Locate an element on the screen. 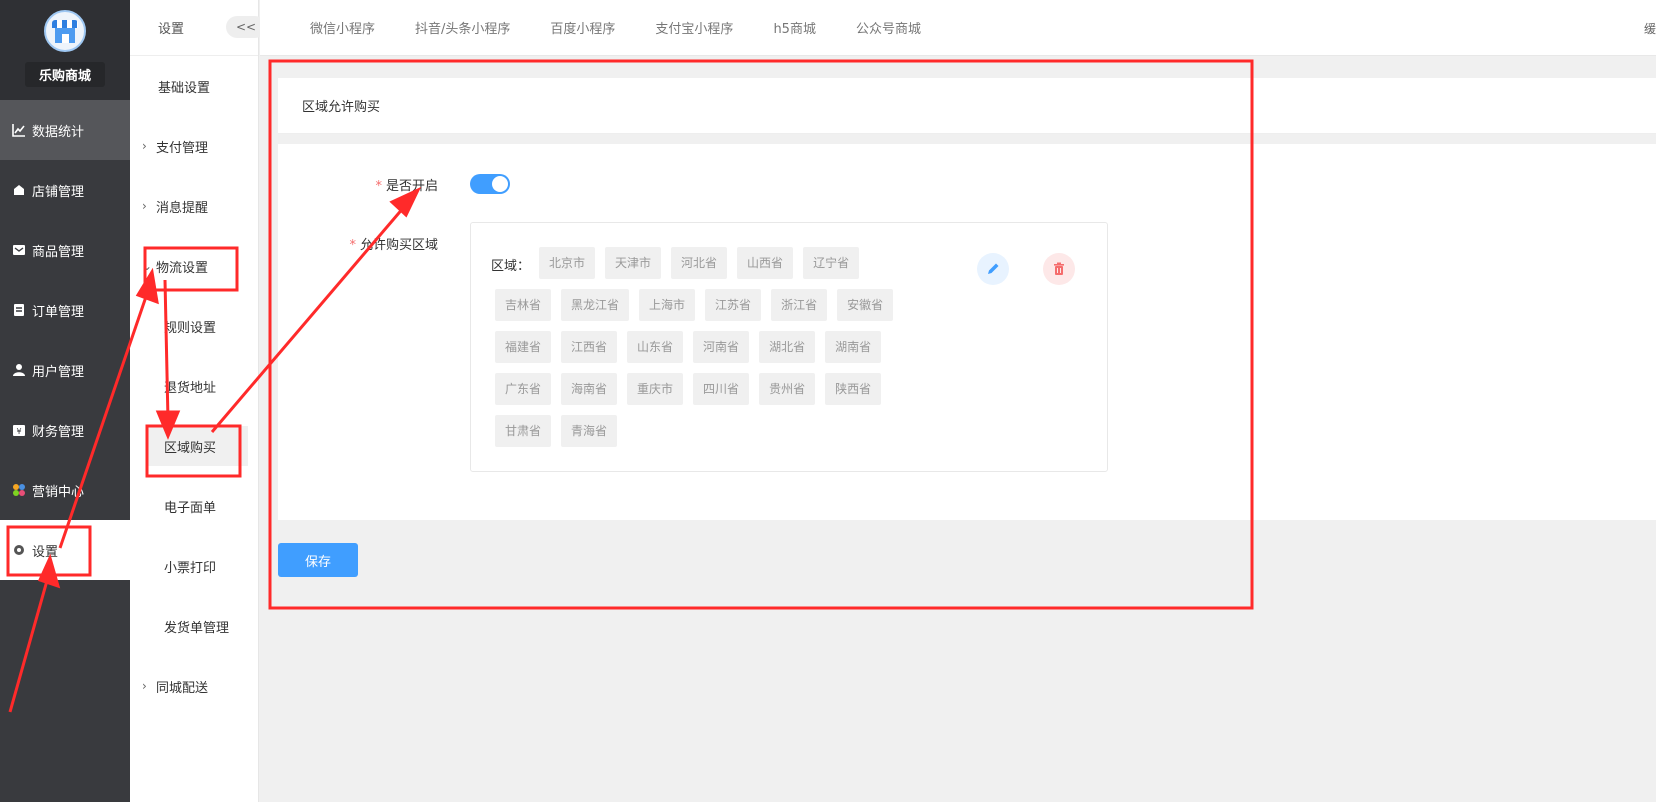  submenu-item-rules: 规则设置 is located at coordinates (194, 326).